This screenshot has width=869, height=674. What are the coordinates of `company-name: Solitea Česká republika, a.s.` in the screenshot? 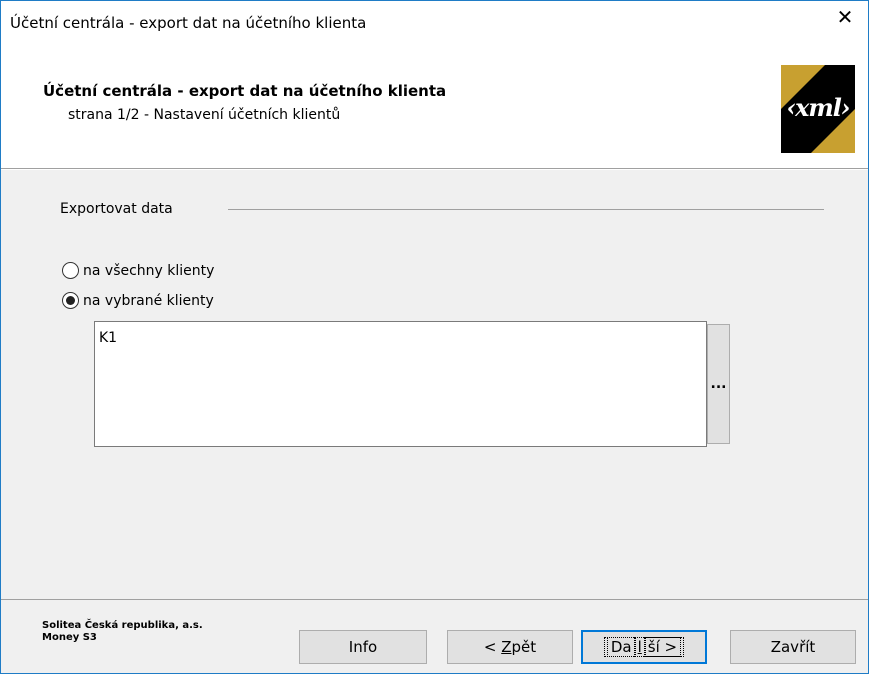 It's located at (122, 625).